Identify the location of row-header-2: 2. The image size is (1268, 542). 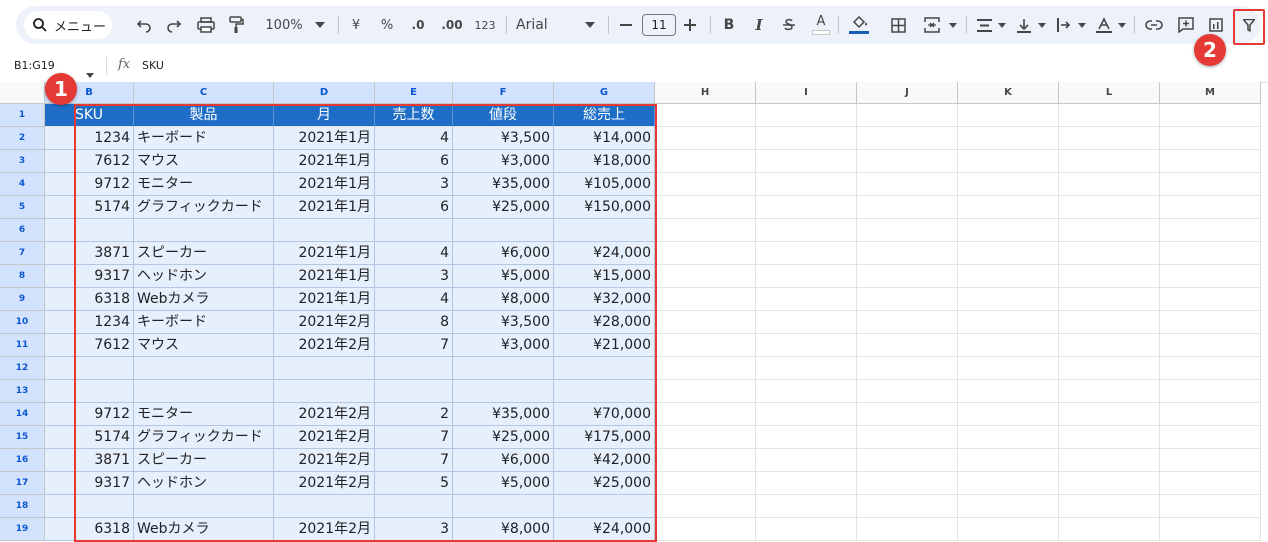
(22, 138).